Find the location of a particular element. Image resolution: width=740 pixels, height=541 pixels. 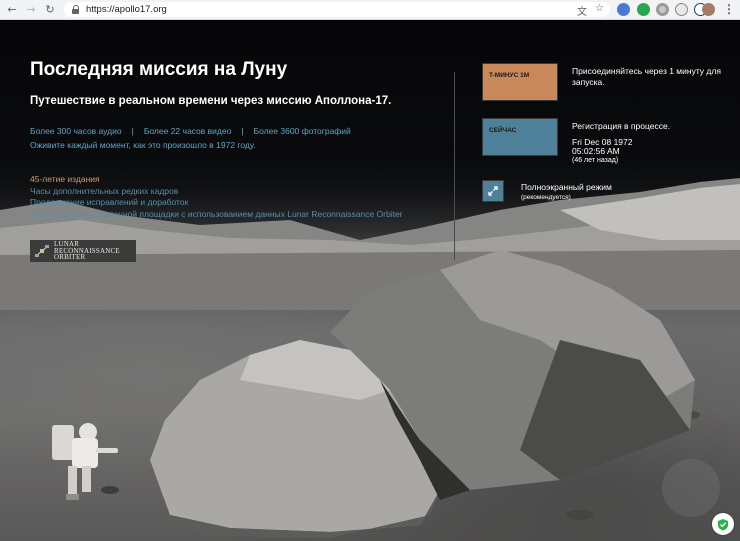

stat-photos: Более 3600 фотографий is located at coordinates (302, 131).